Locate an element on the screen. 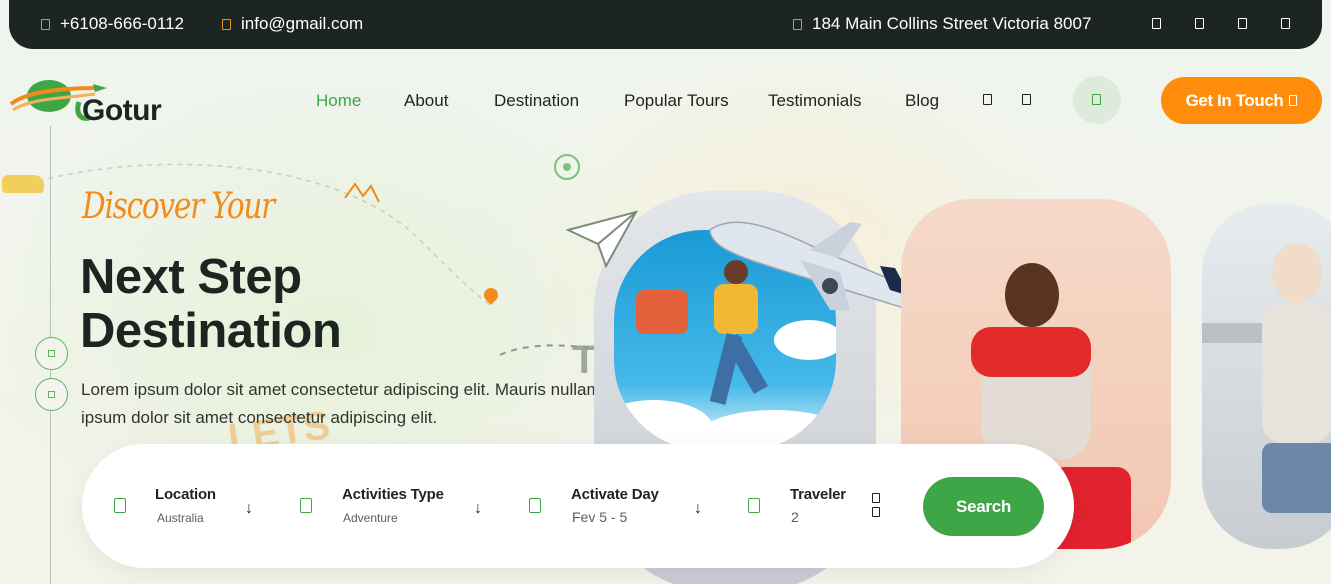 This screenshot has height=584, width=1331. taxi-decoration is located at coordinates (23, 184).